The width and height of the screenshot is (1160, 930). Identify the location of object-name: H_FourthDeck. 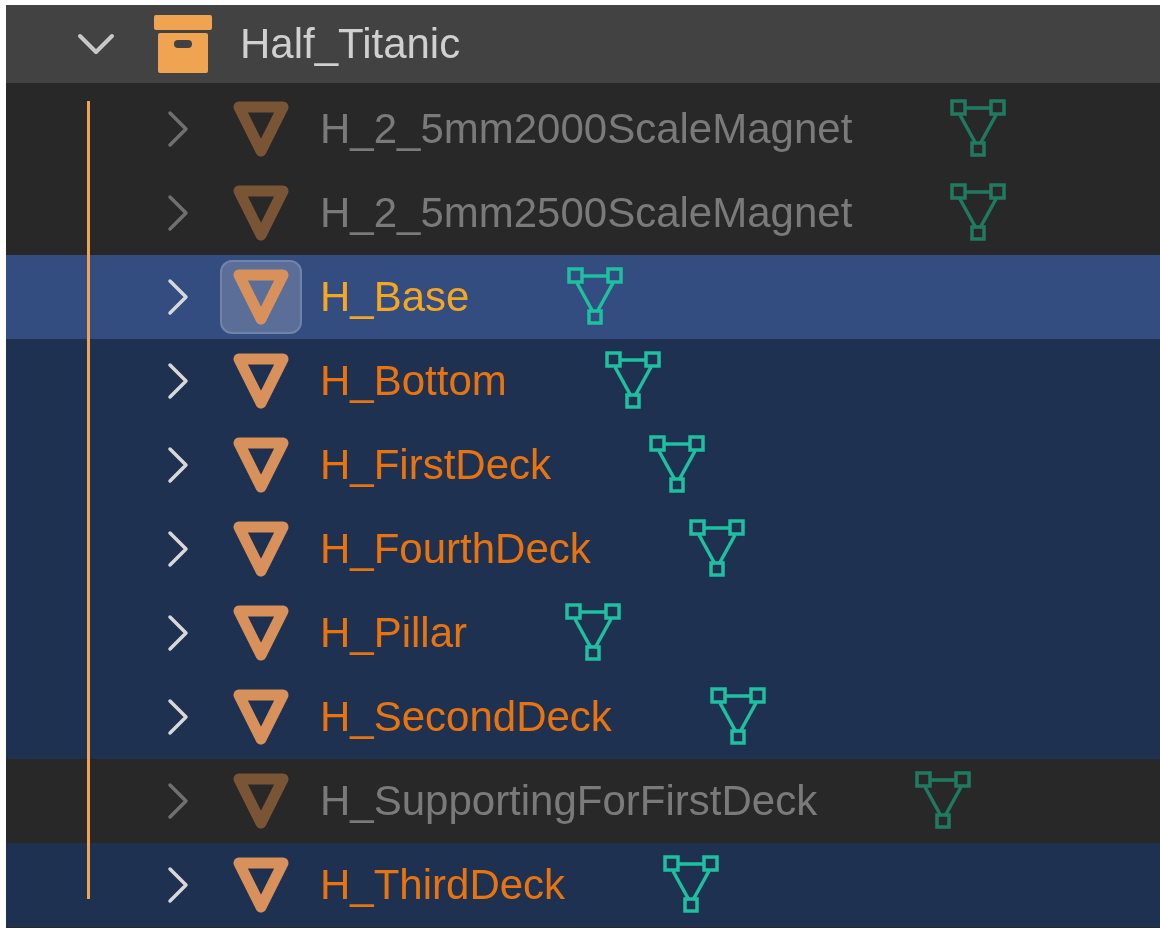
(455, 549).